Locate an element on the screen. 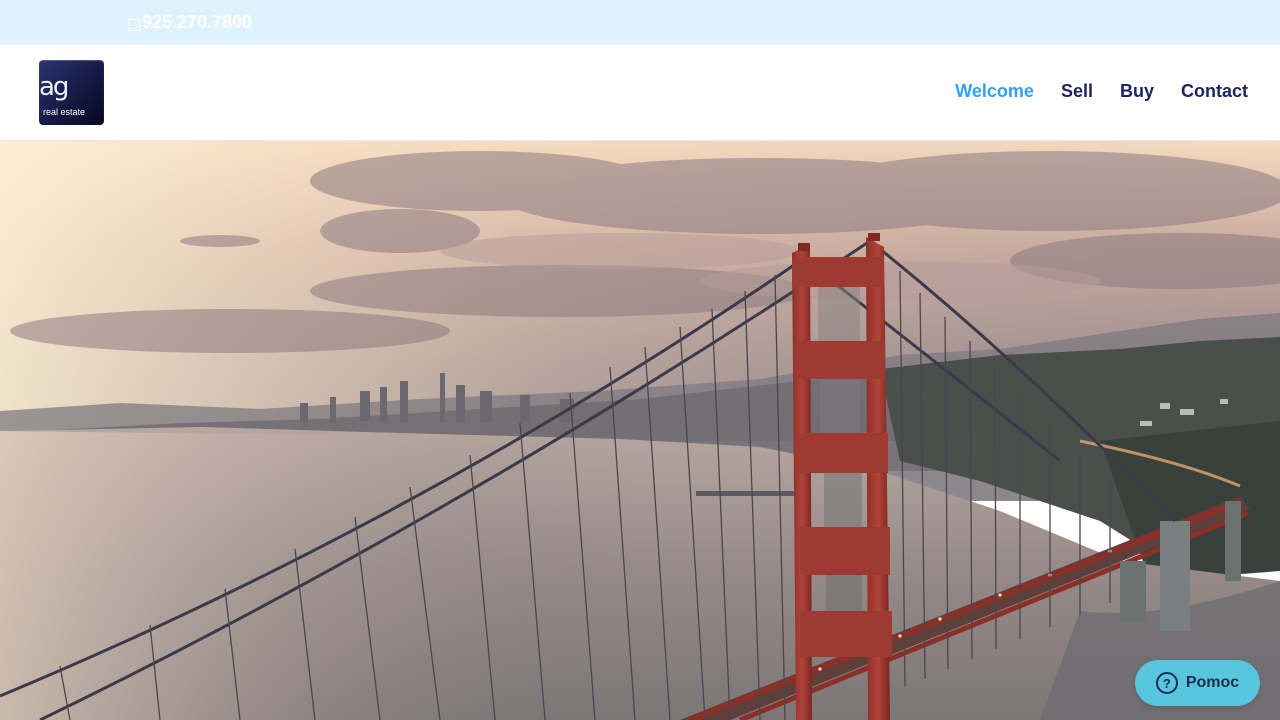 This screenshot has height=720, width=1280. help-button: ? Pomoc is located at coordinates (1197, 683).